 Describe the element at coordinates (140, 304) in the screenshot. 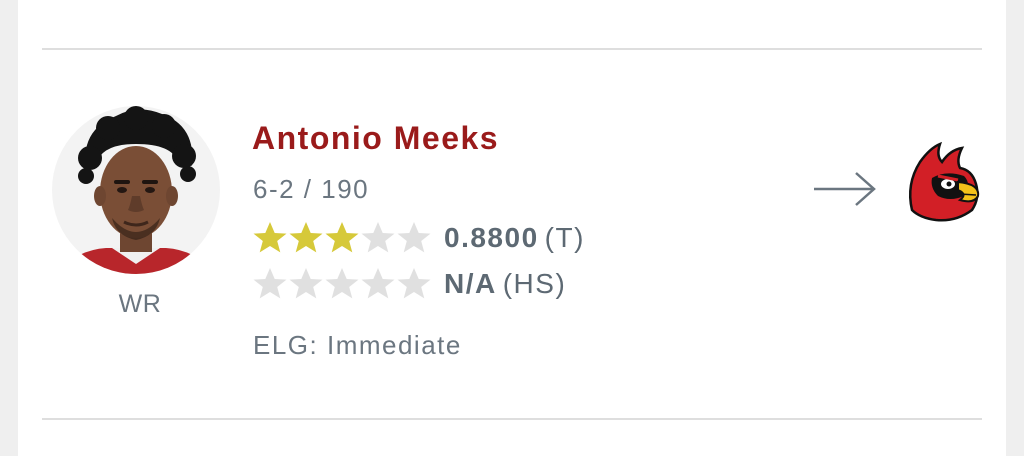

I see `player-position: WR` at that location.